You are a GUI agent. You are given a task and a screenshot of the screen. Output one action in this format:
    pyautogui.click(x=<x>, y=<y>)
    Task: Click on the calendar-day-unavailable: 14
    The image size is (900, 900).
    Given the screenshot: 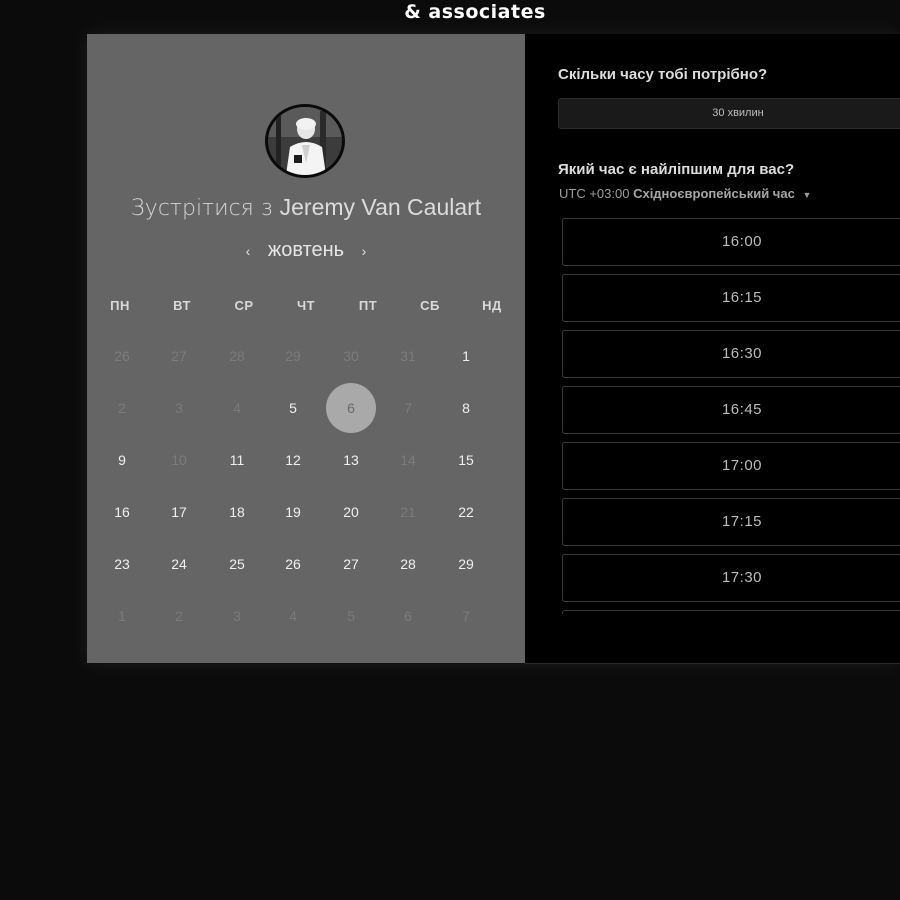 What is the action you would take?
    pyautogui.click(x=408, y=460)
    